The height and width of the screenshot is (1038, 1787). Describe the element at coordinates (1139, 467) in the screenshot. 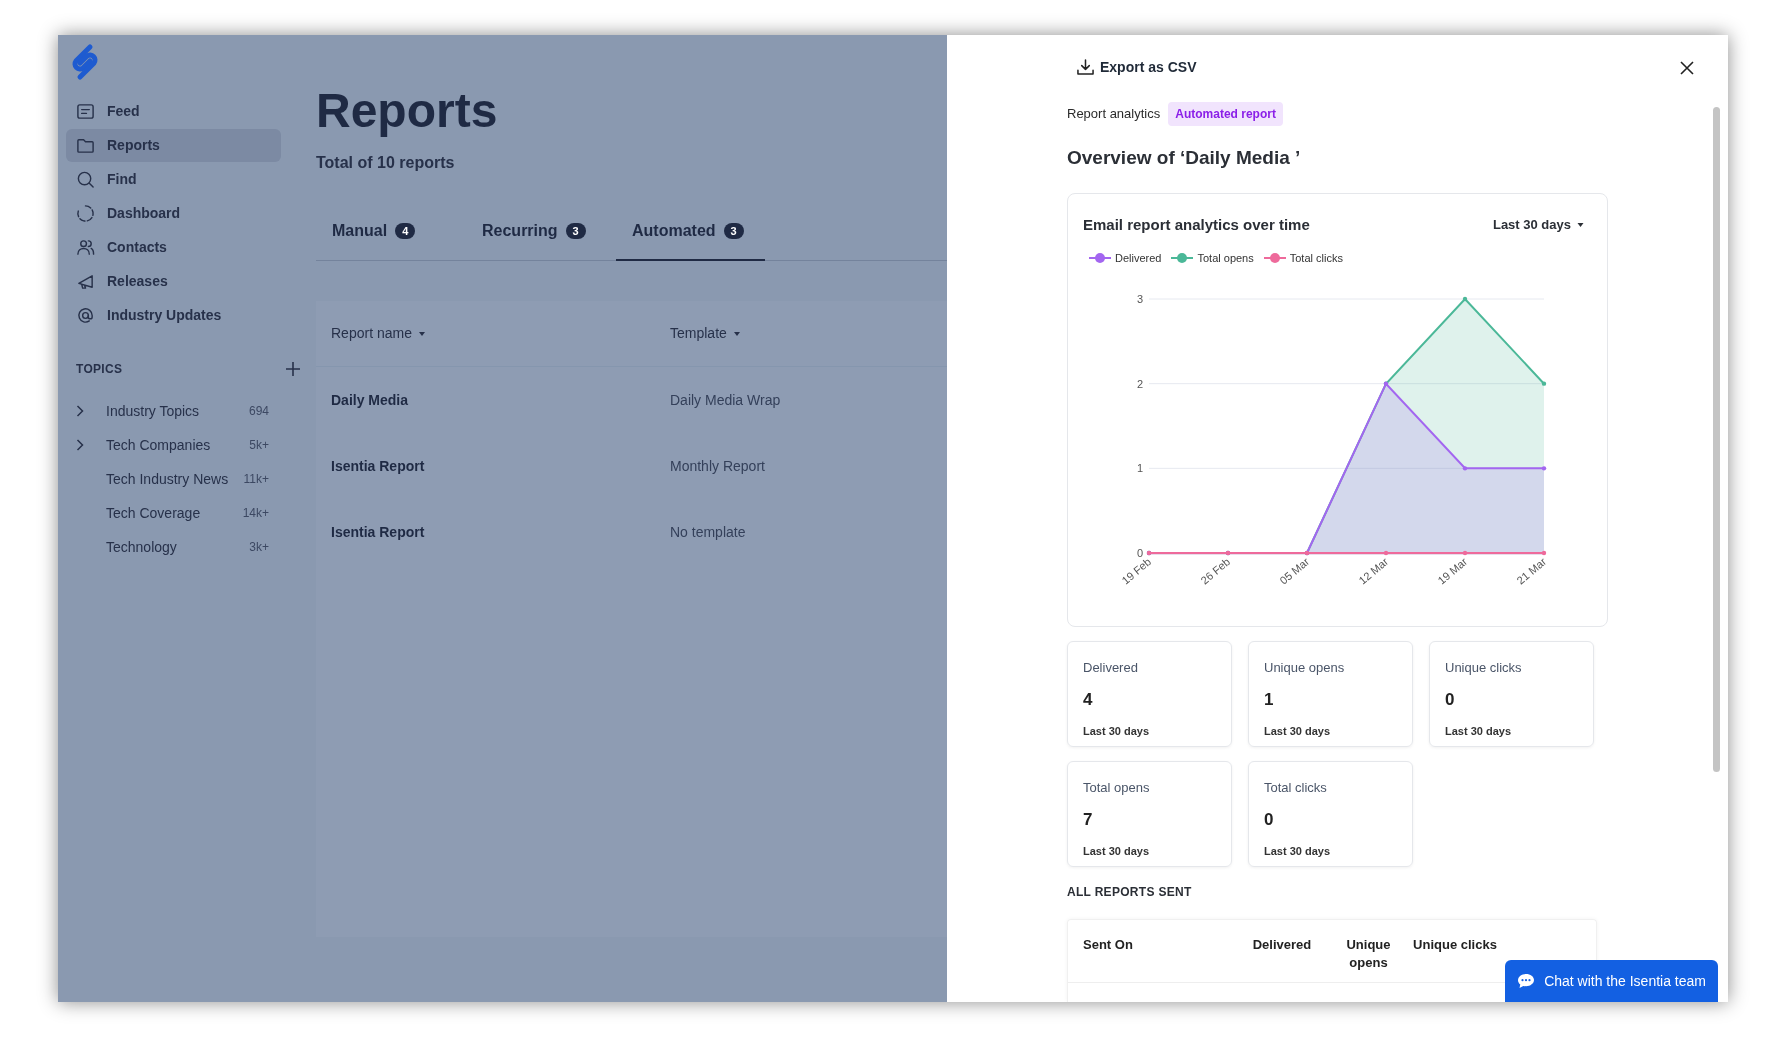

I see `y-tick-label: 1` at that location.